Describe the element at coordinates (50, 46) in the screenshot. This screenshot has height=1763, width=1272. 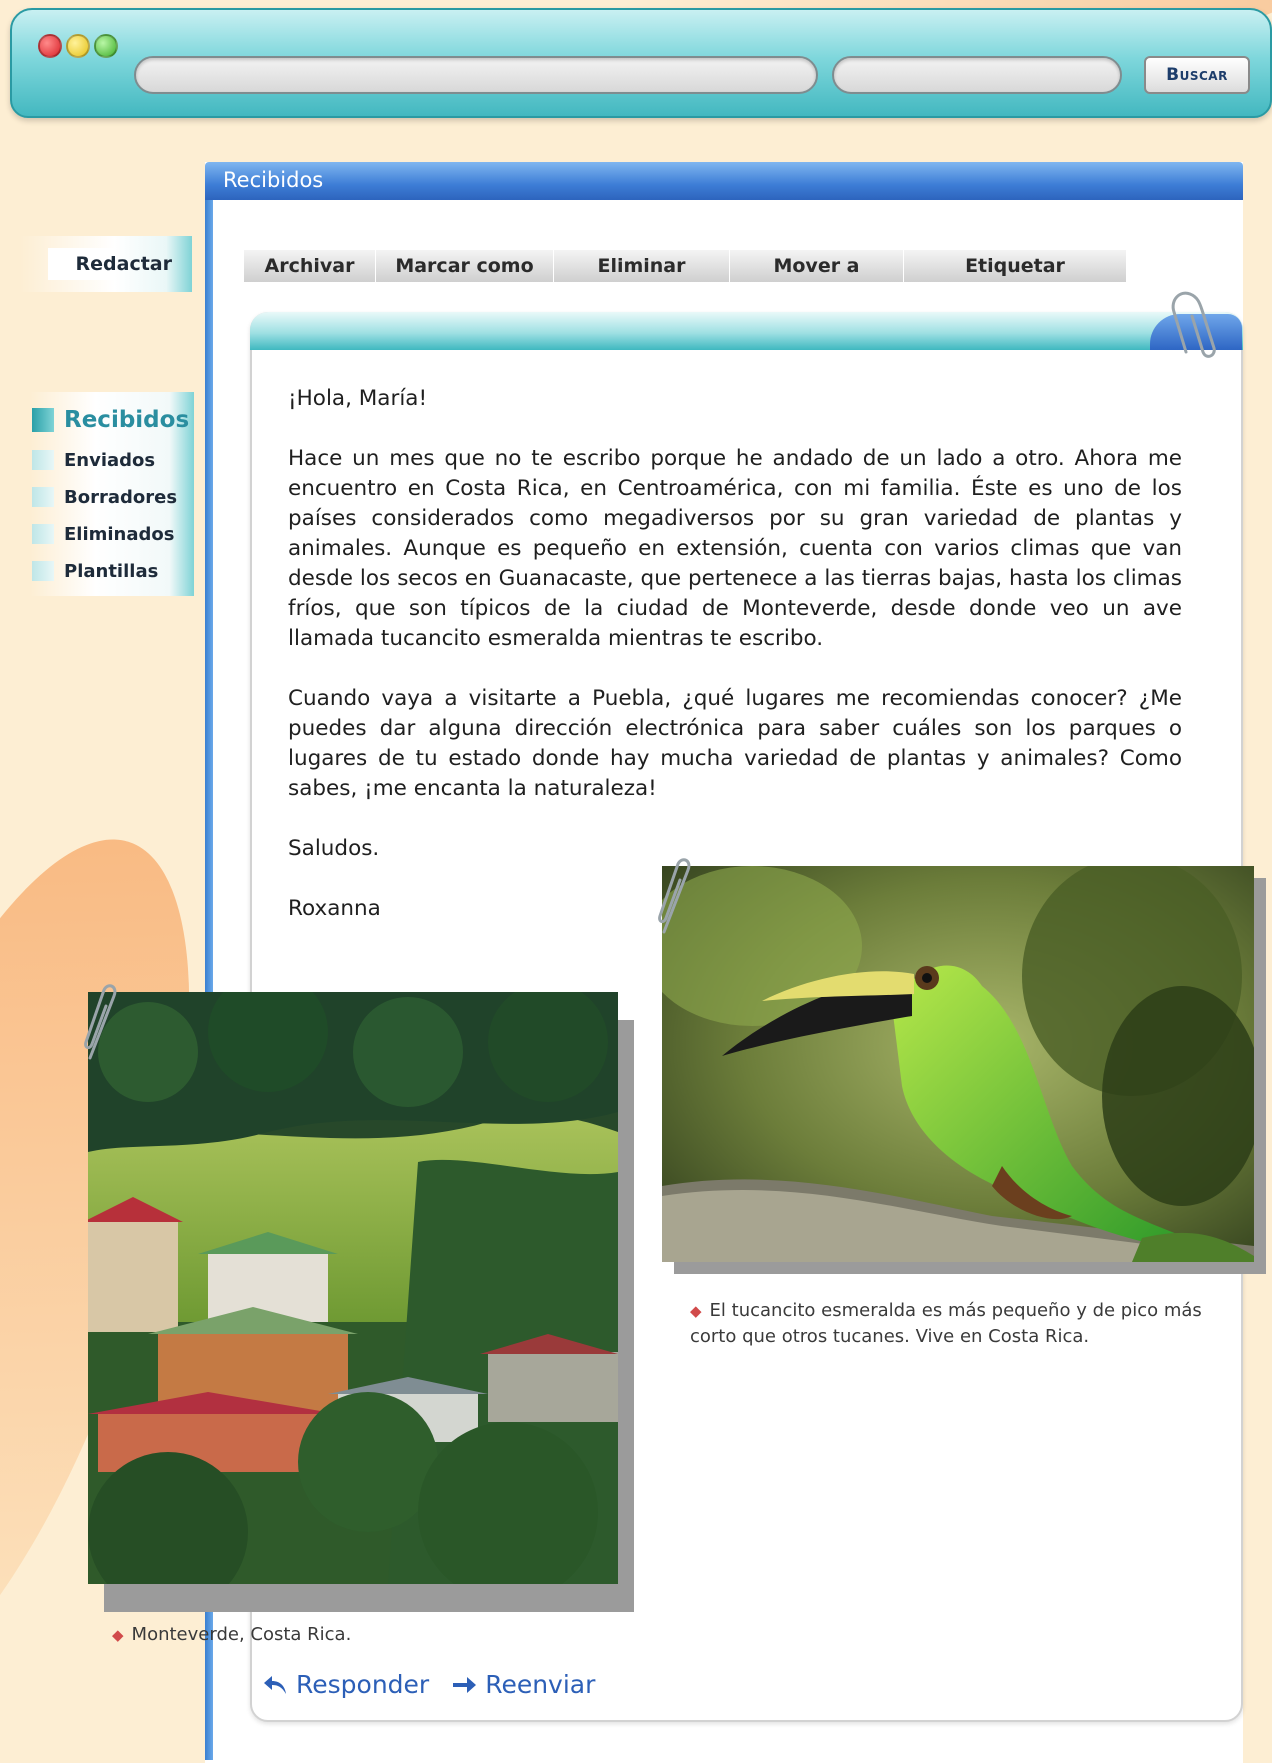
I see `close-window-dot-icon` at that location.